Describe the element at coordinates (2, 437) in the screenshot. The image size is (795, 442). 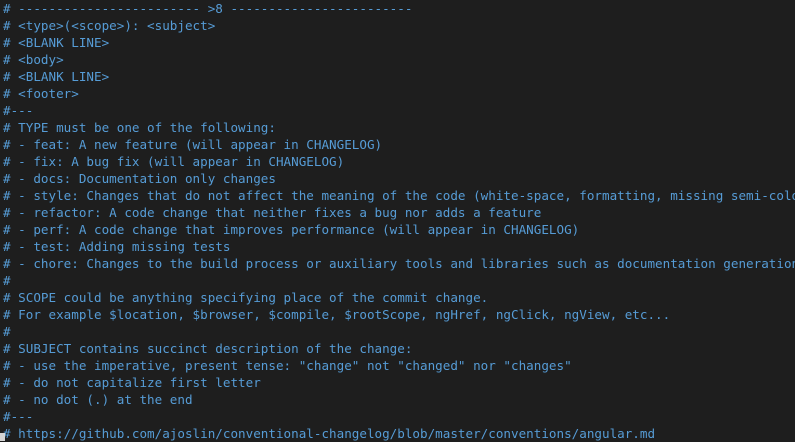
I see `text-cursor` at that location.